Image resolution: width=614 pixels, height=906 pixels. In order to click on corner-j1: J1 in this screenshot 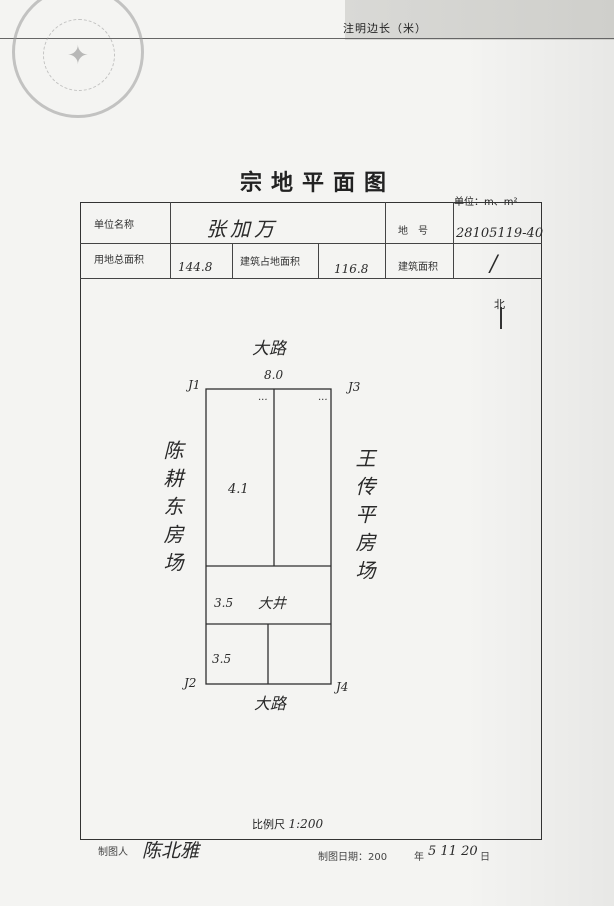, I will do `click(194, 385)`.